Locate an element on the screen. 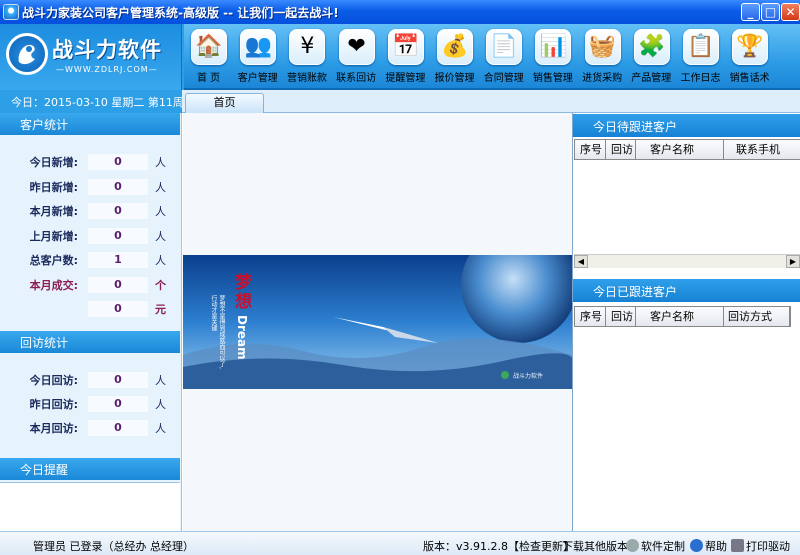  printer-icon is located at coordinates (737, 545).